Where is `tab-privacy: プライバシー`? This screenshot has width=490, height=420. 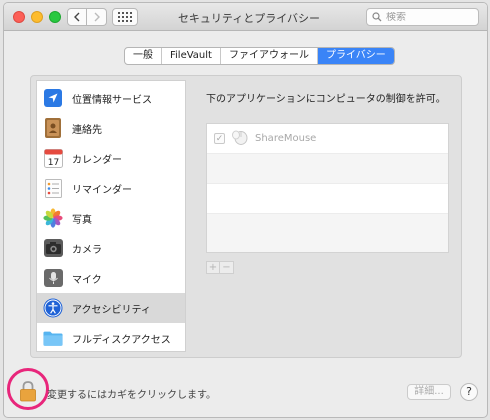 tab-privacy: プライバシー is located at coordinates (355, 56).